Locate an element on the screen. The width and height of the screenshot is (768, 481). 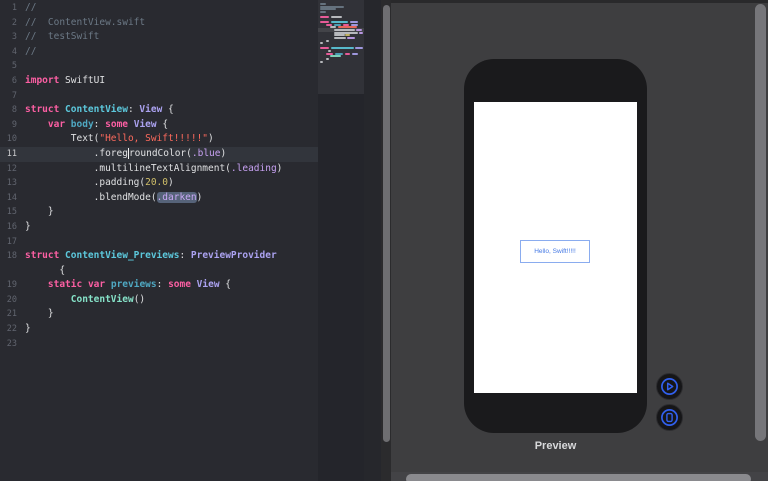
code-line-8: 8 struct ContentView: View { is located at coordinates (159, 110).